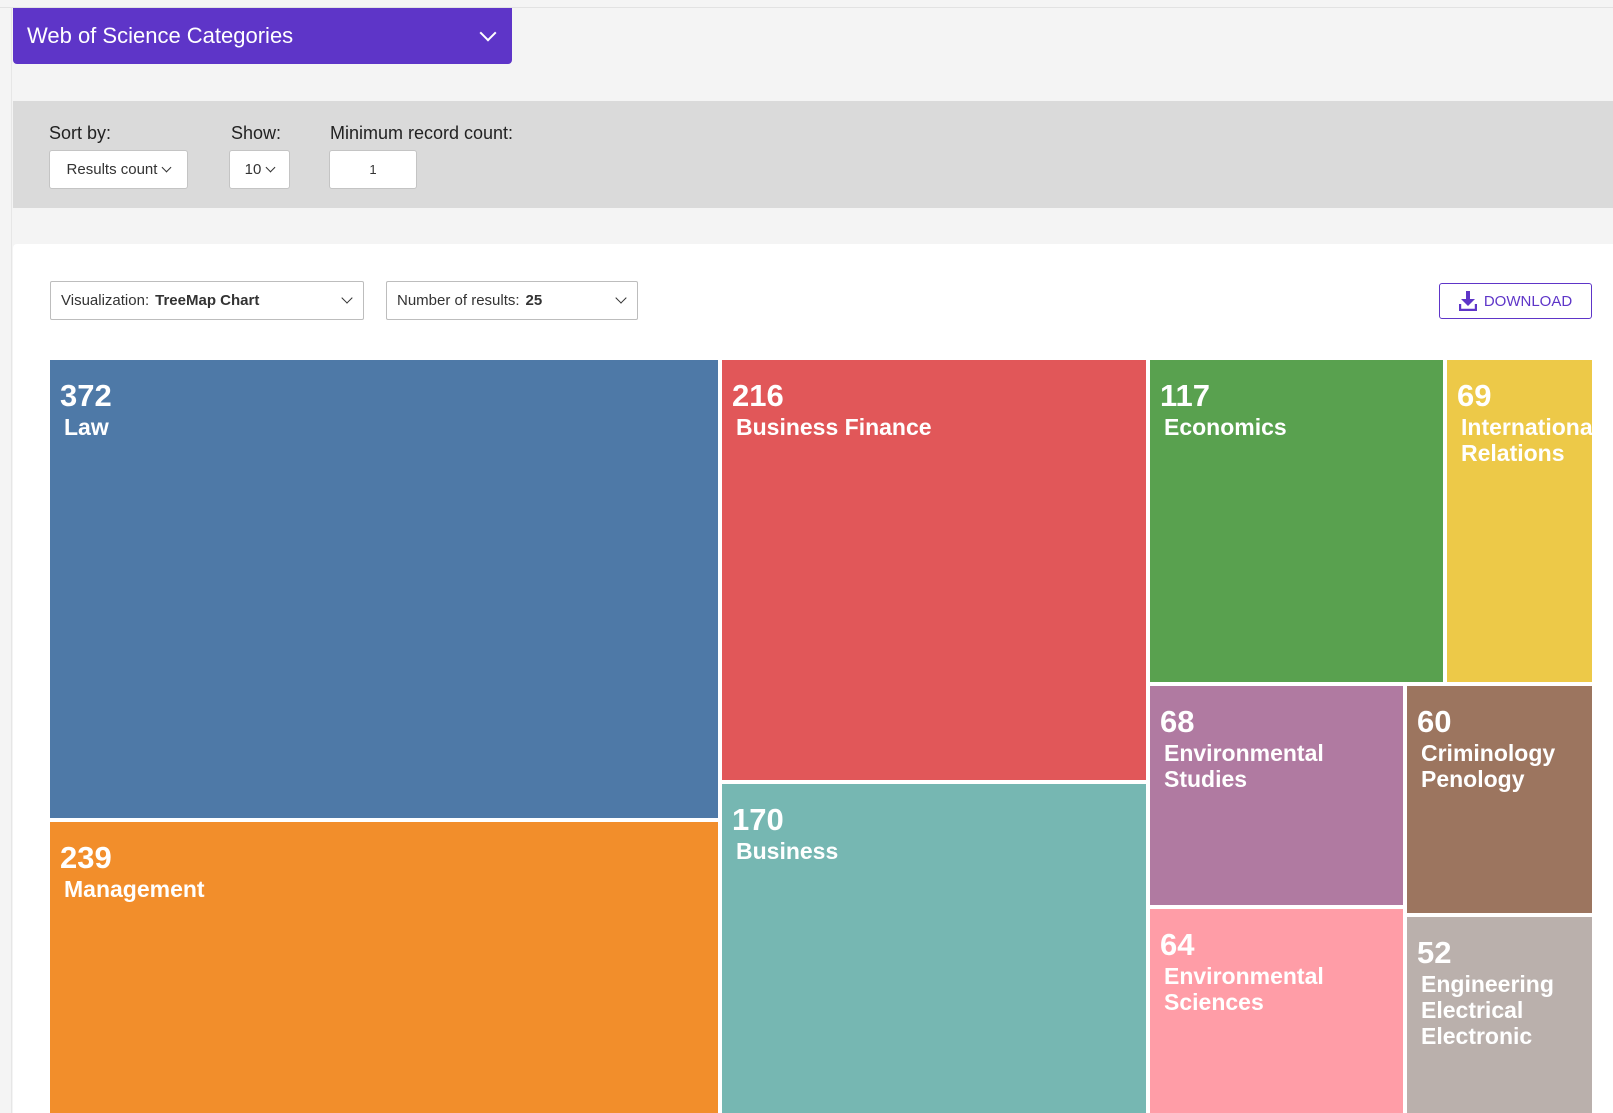 The height and width of the screenshot is (1113, 1613). Describe the element at coordinates (458, 300) in the screenshot. I see `number-of-results-label: Number of results:` at that location.